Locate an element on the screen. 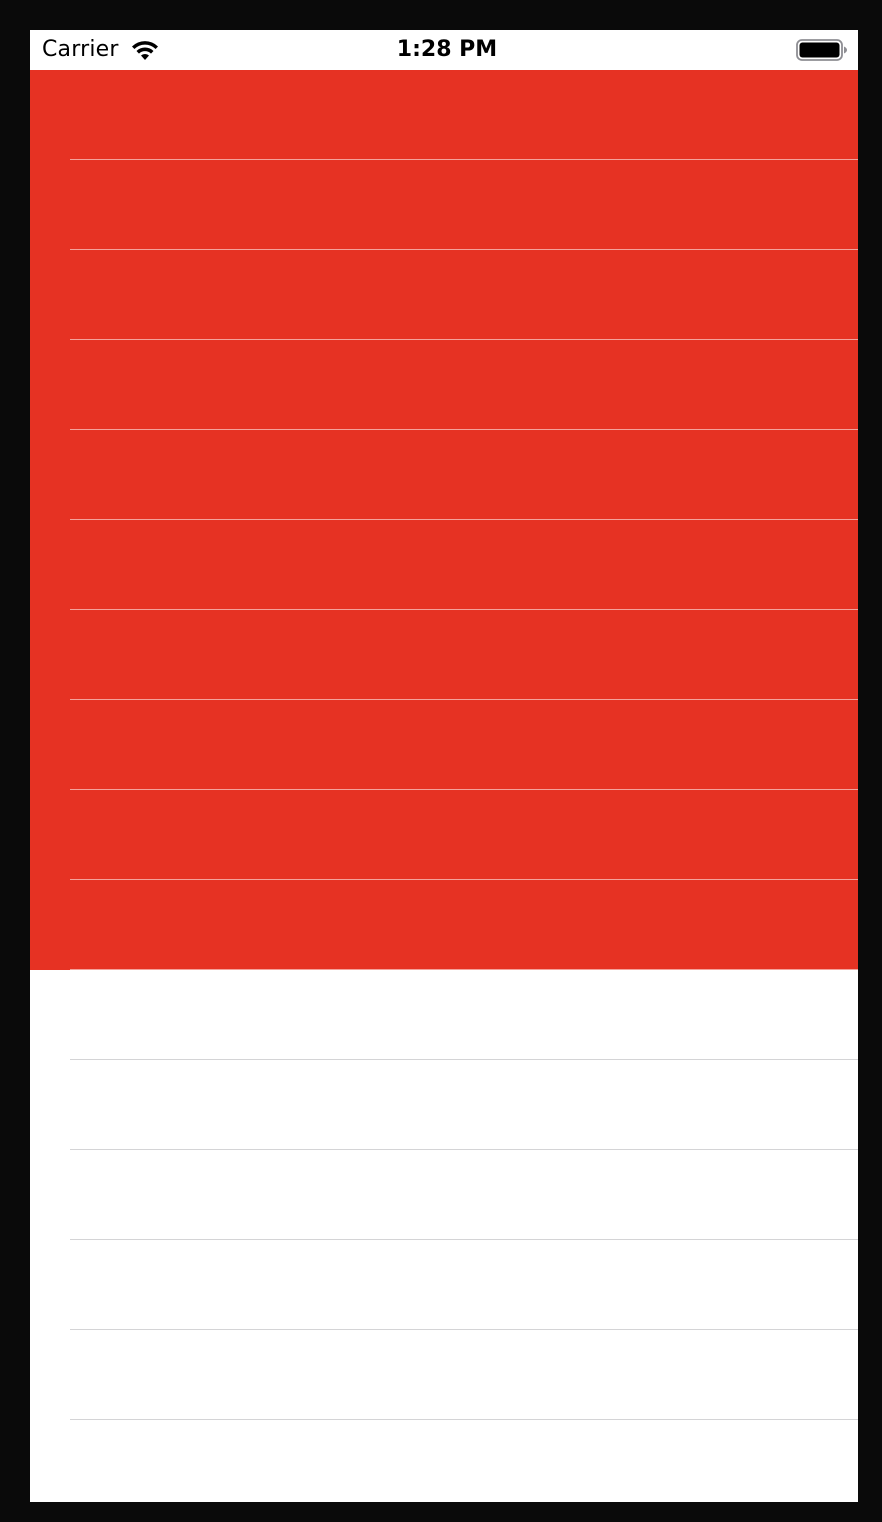 The width and height of the screenshot is (882, 1522). battery-icon is located at coordinates (822, 50).